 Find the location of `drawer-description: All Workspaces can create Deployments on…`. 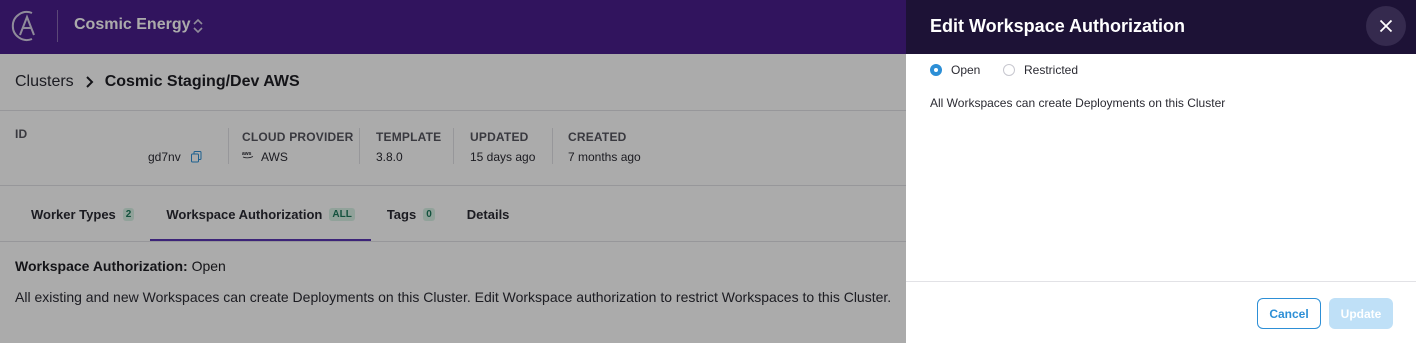

drawer-description: All Workspaces can create Deployments on… is located at coordinates (1078, 103).